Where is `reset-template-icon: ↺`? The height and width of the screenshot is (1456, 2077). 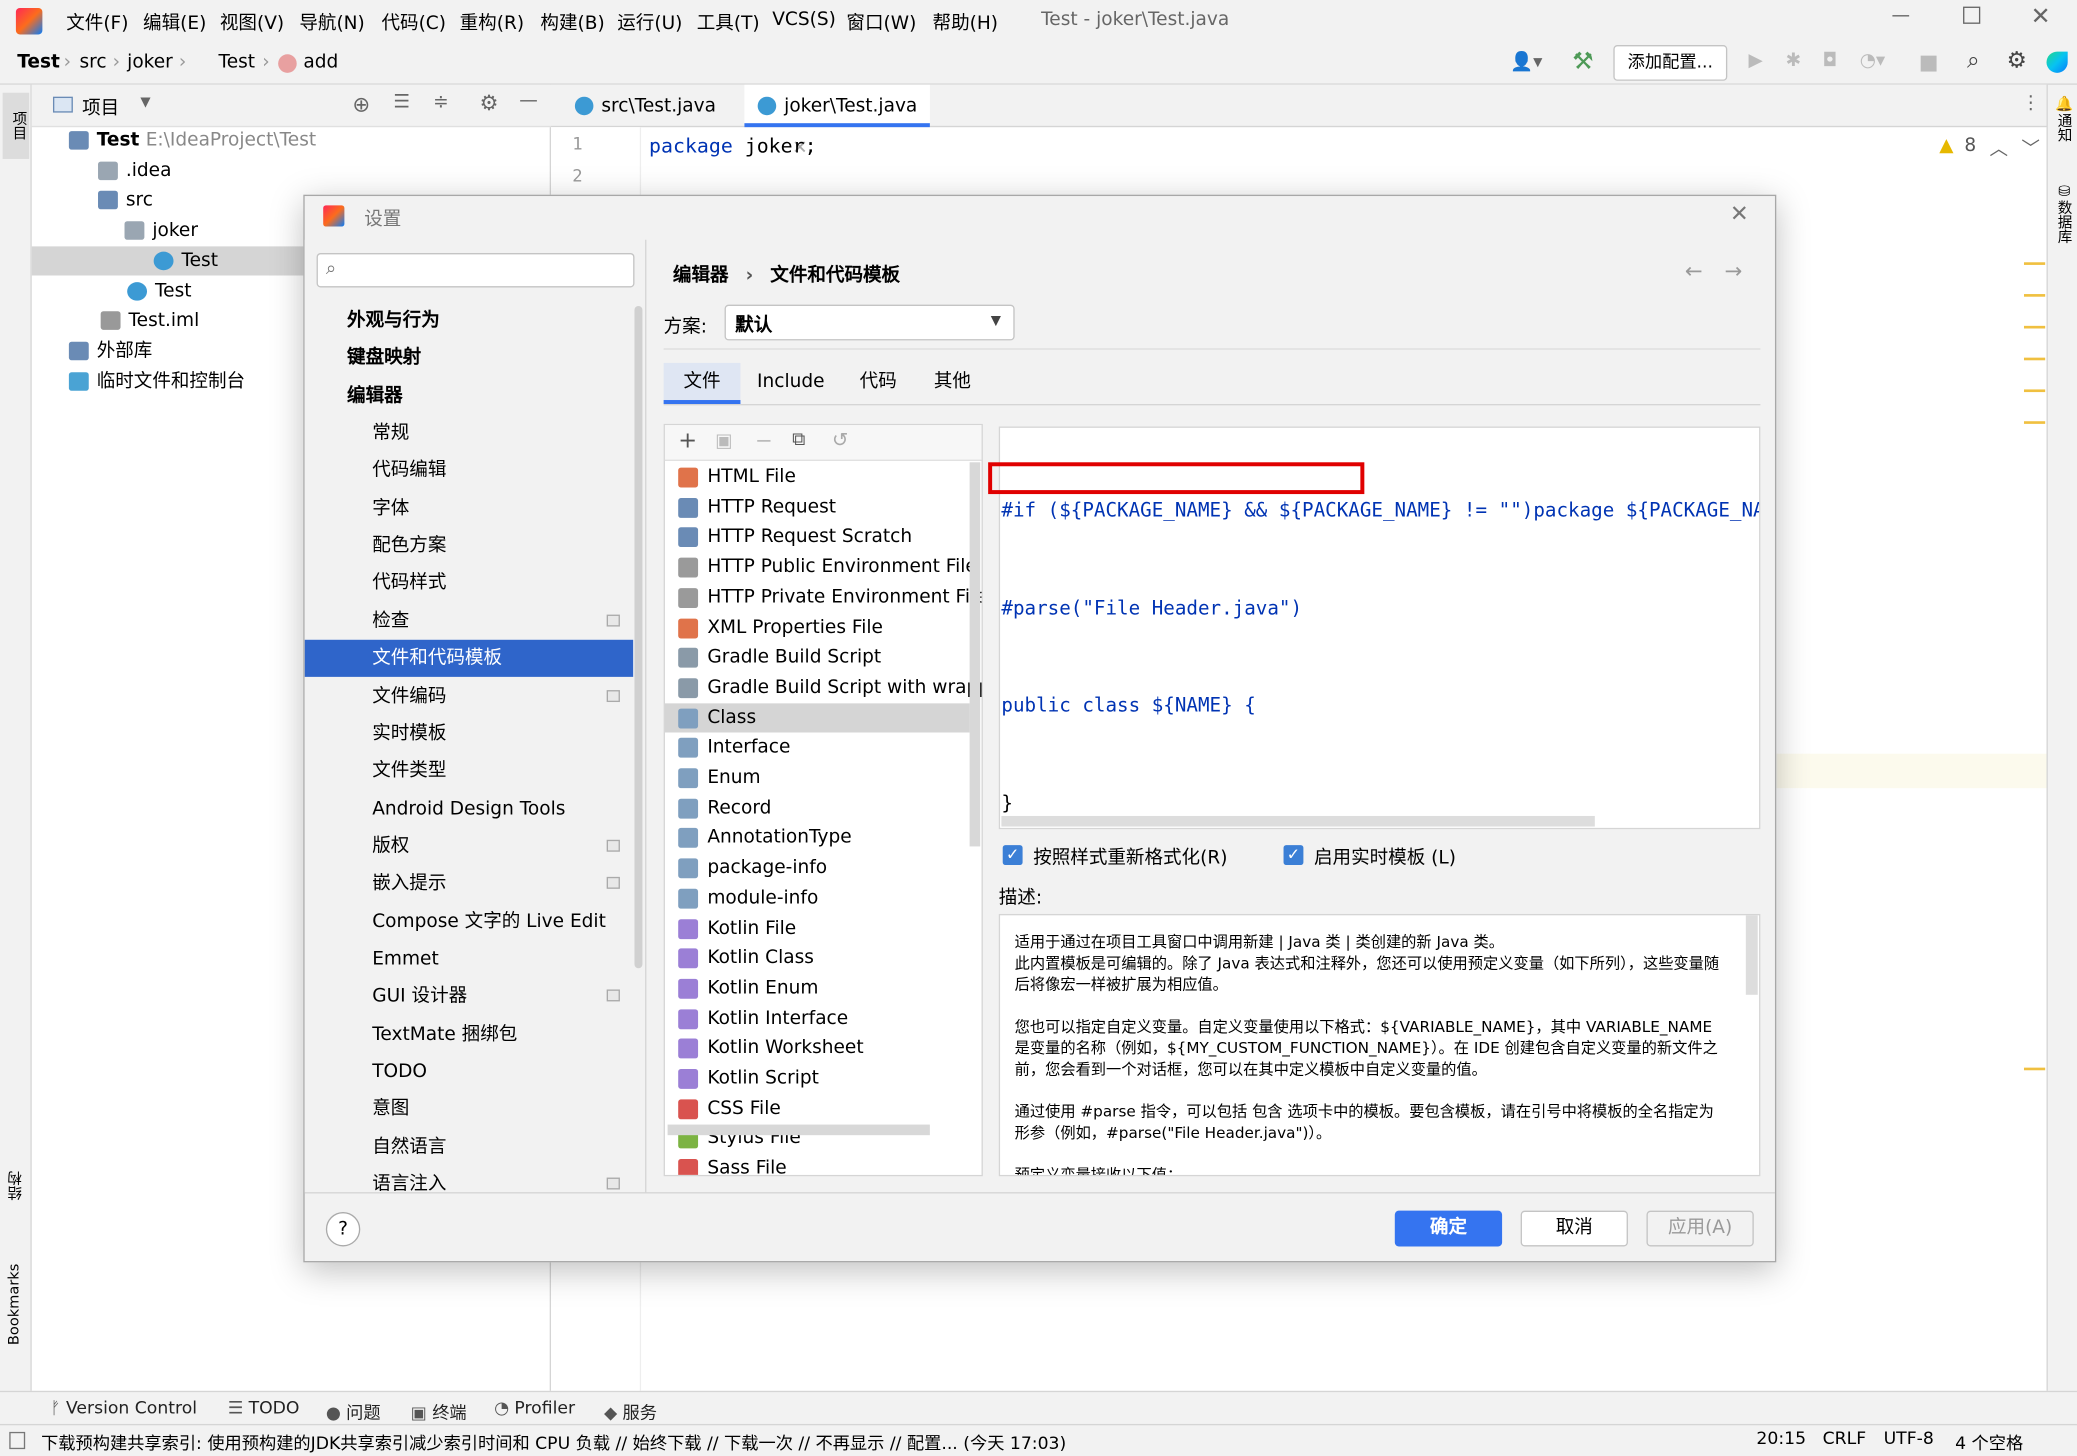
reset-template-icon: ↺ is located at coordinates (840, 440).